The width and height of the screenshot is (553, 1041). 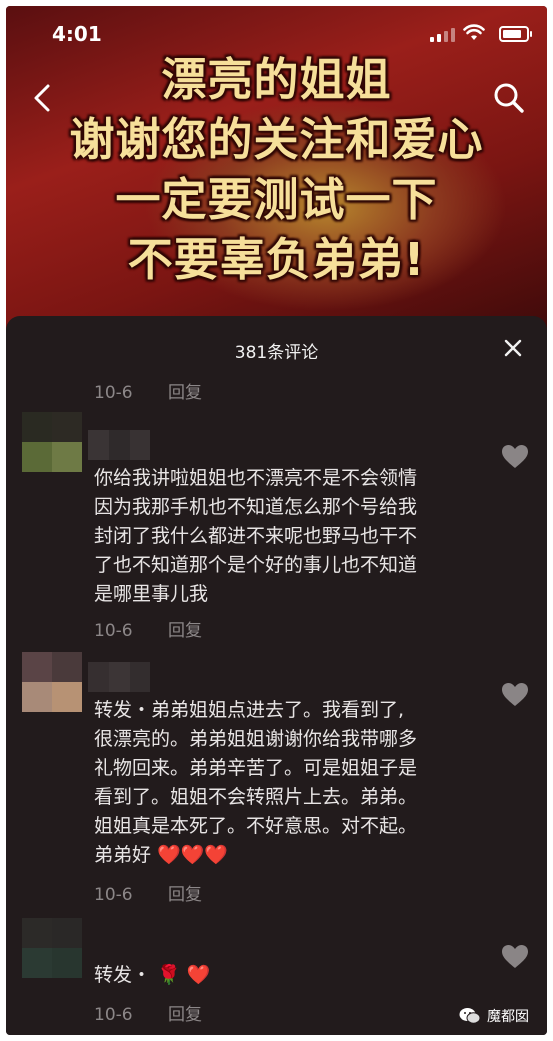 I want to click on status-bar: 4:01, so click(x=276, y=37).